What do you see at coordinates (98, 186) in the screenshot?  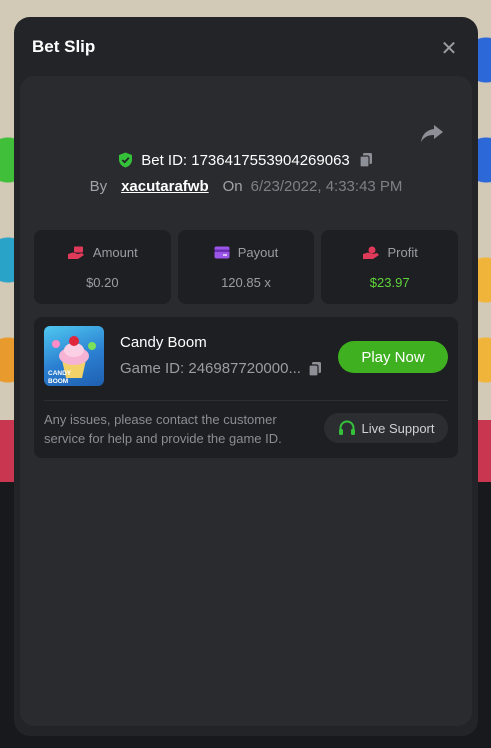 I see `by-label: By` at bounding box center [98, 186].